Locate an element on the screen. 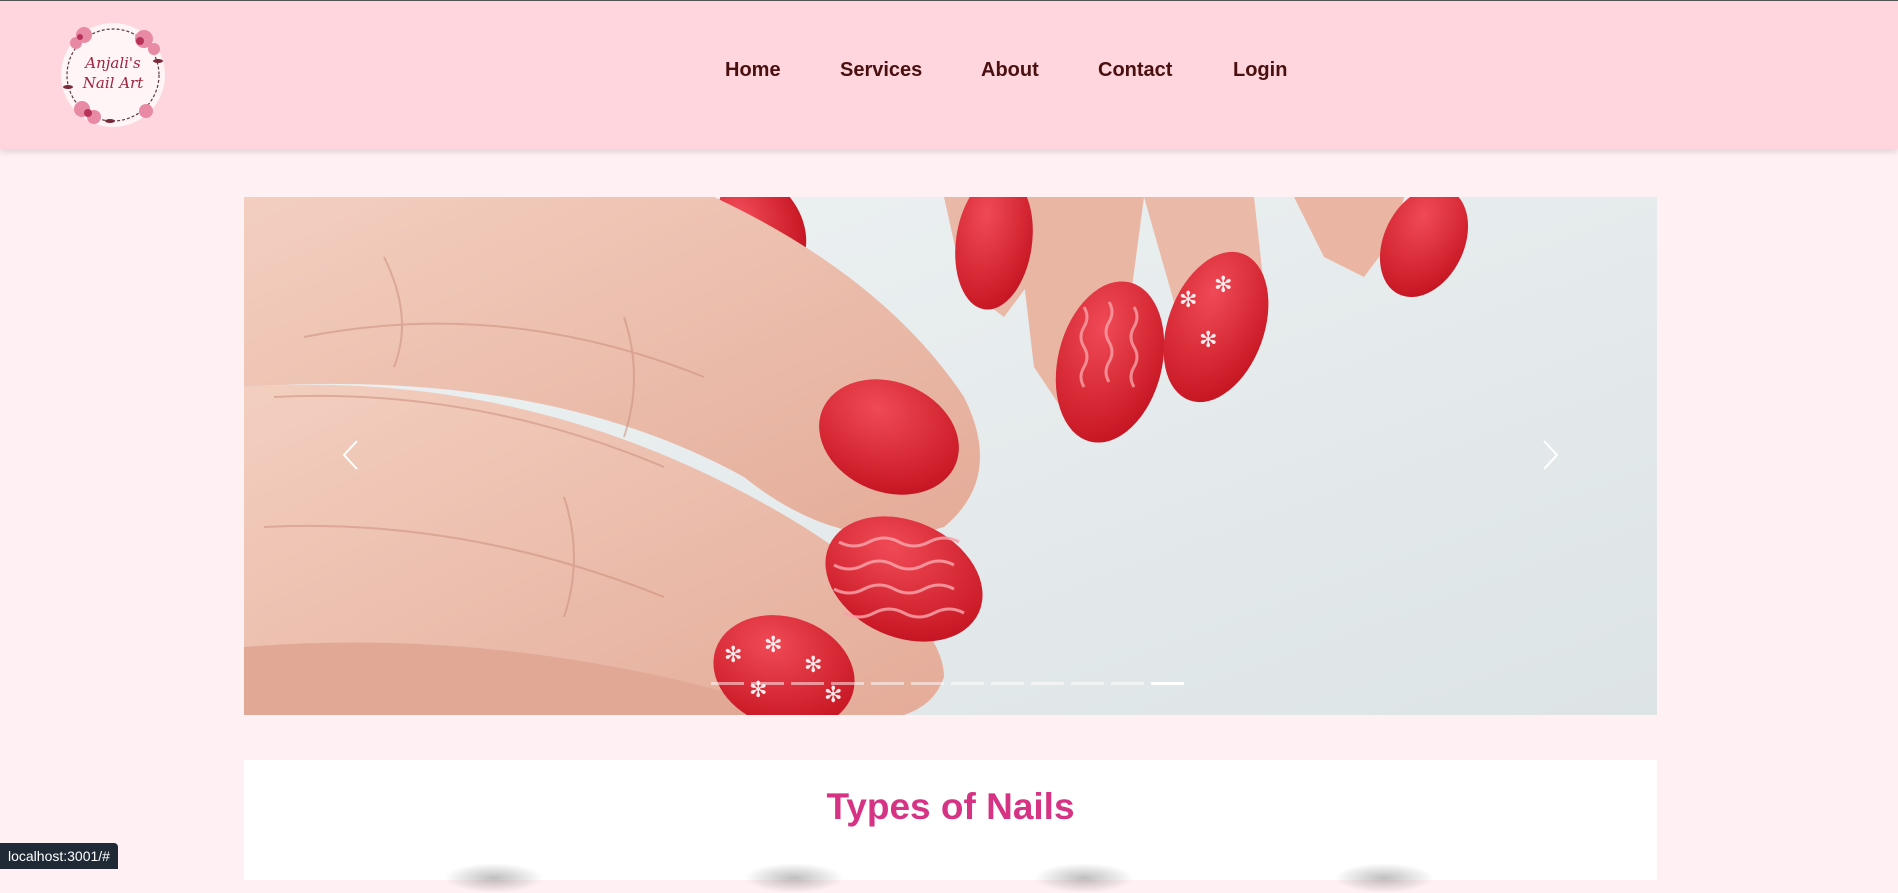 This screenshot has width=1898, height=893. status-bar-url: localhost:3001/# is located at coordinates (59, 856).